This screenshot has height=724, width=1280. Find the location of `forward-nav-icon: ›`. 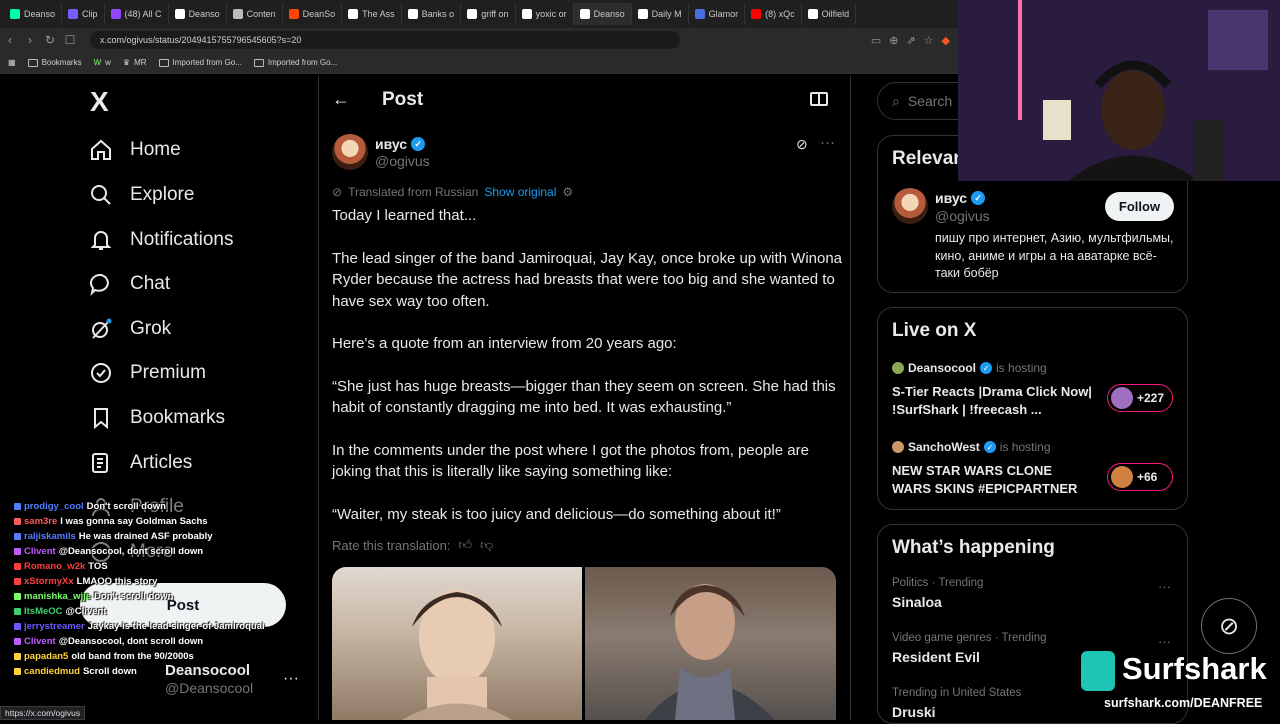

forward-nav-icon: › is located at coordinates (30, 40).